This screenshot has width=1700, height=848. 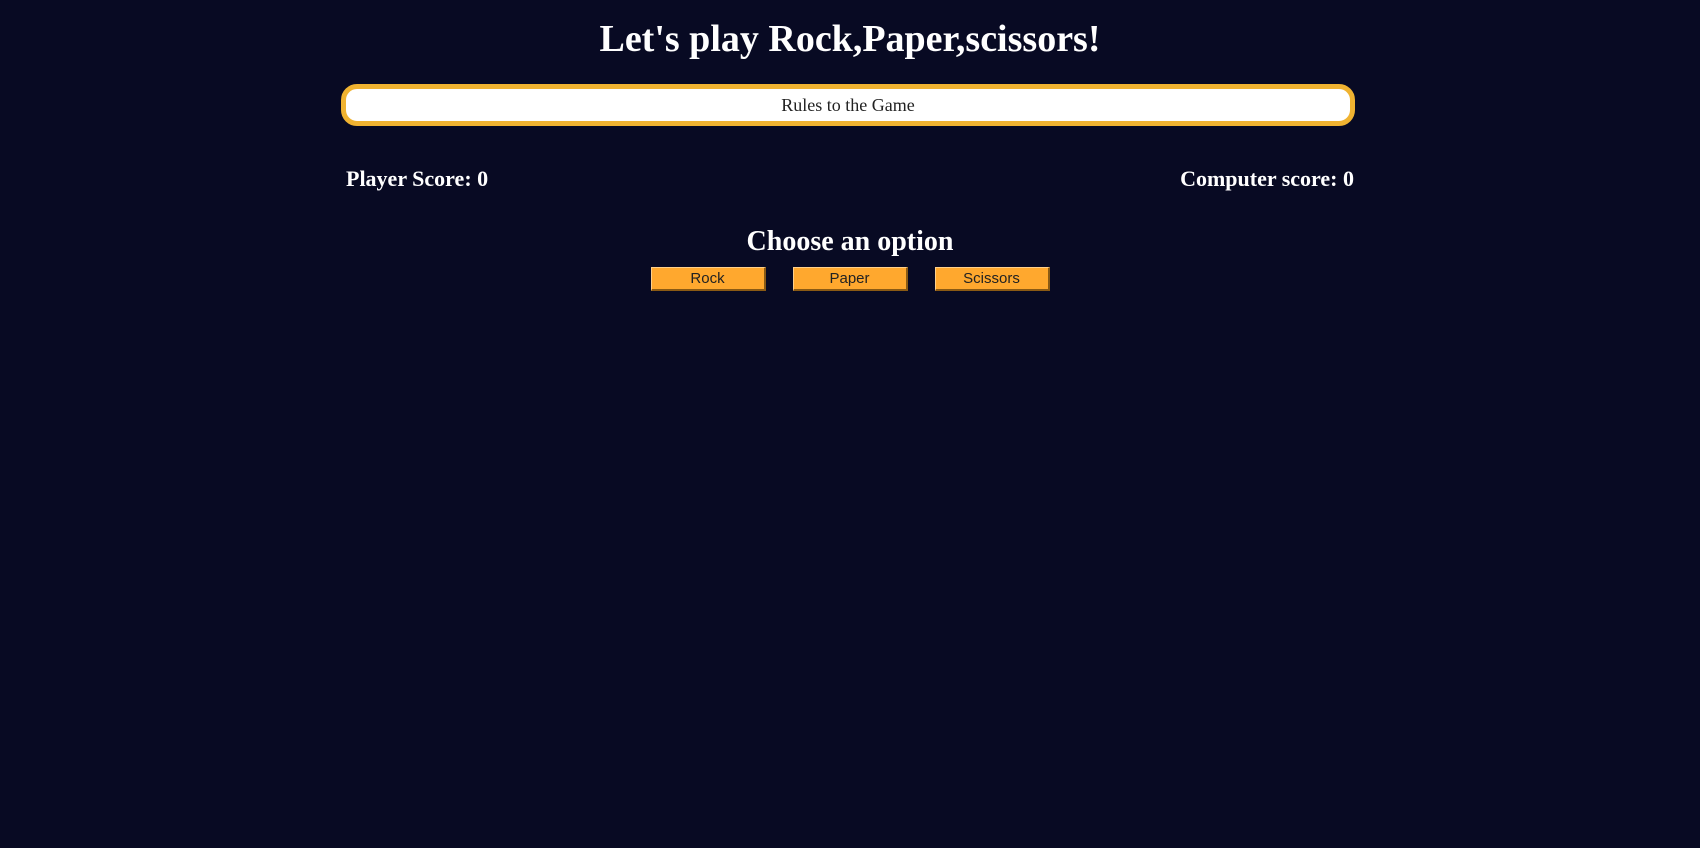 What do you see at coordinates (850, 241) in the screenshot?
I see `choose-option-heading: Choose an option` at bounding box center [850, 241].